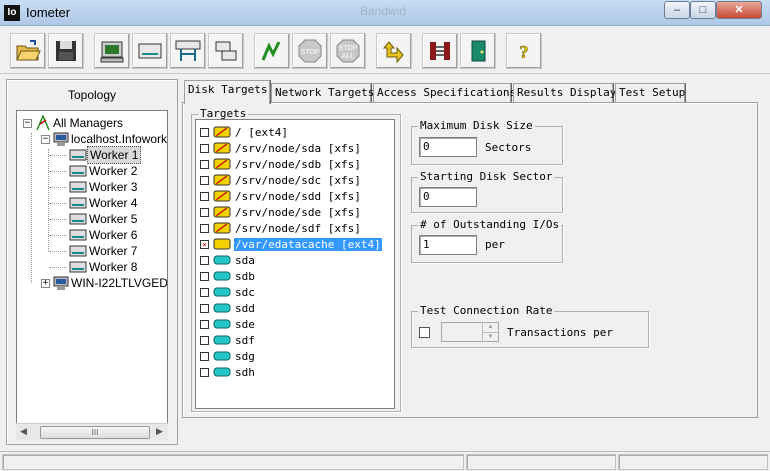 The width and height of the screenshot is (770, 471). I want to click on disconnect-icon, so click(440, 51).